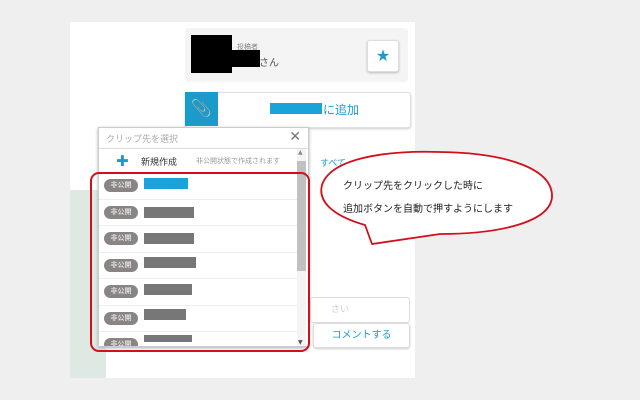 The height and width of the screenshot is (400, 640). Describe the element at coordinates (413, 186) in the screenshot. I see `callout-line-1: クリップ先をクリックした時に` at that location.